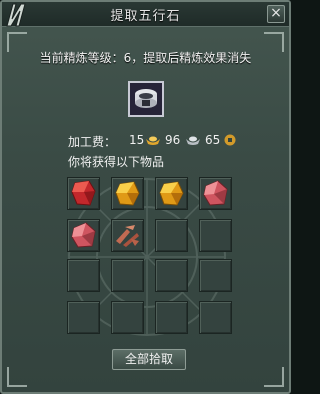 The image size is (320, 394). Describe the element at coordinates (213, 140) in the screenshot. I see `copper-amount: 65` at that location.